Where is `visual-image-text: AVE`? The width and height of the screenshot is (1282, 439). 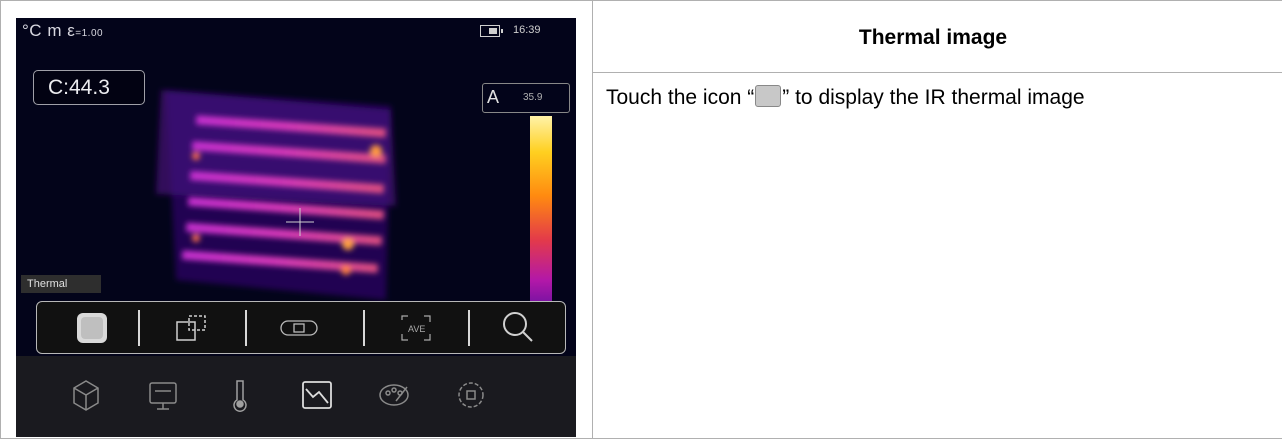
visual-image-text: AVE is located at coordinates (416, 329).